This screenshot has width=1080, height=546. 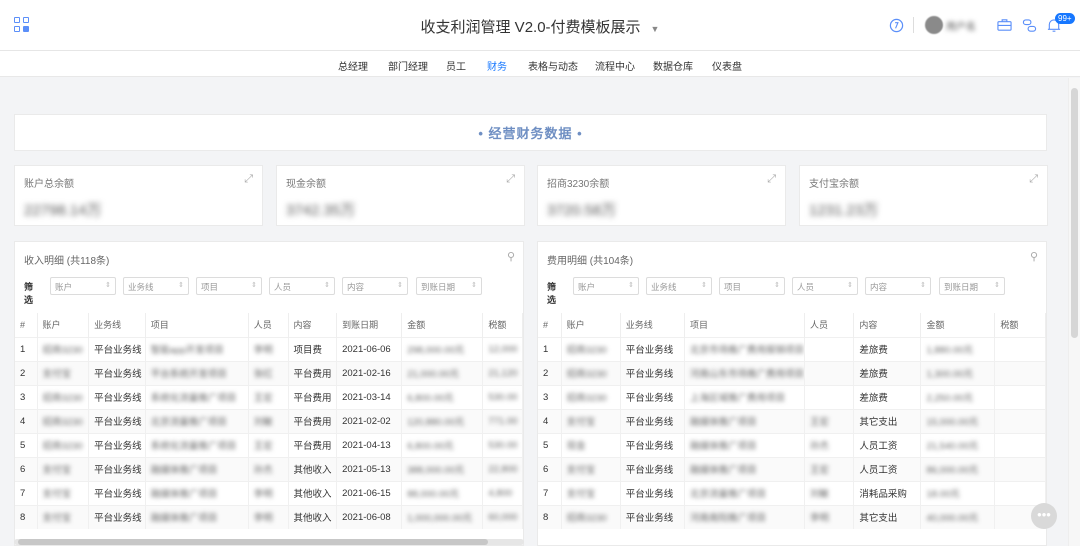 I want to click on avatar, so click(x=934, y=25).